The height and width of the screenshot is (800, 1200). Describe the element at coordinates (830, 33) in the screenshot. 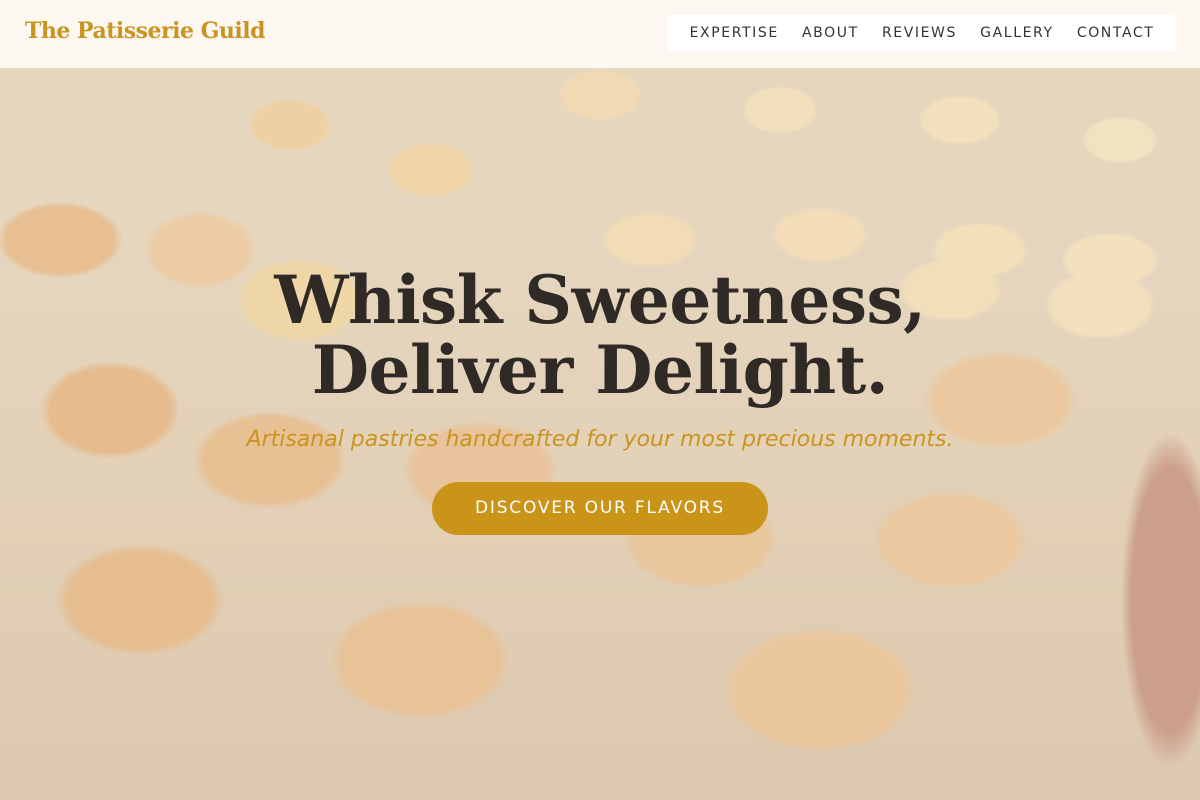

I see `nav-link-about: ABOUT` at that location.